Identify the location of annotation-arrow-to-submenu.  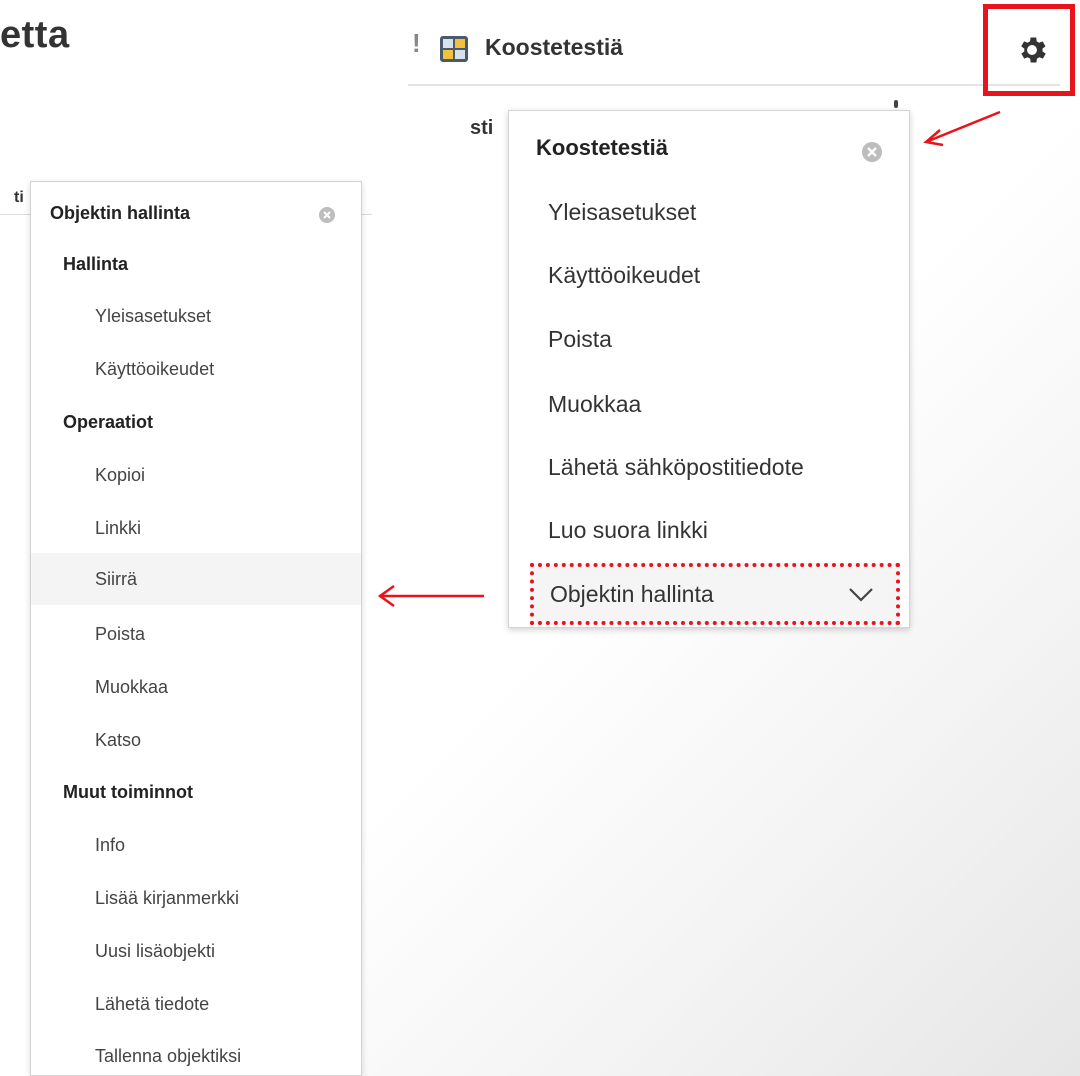
(430, 596).